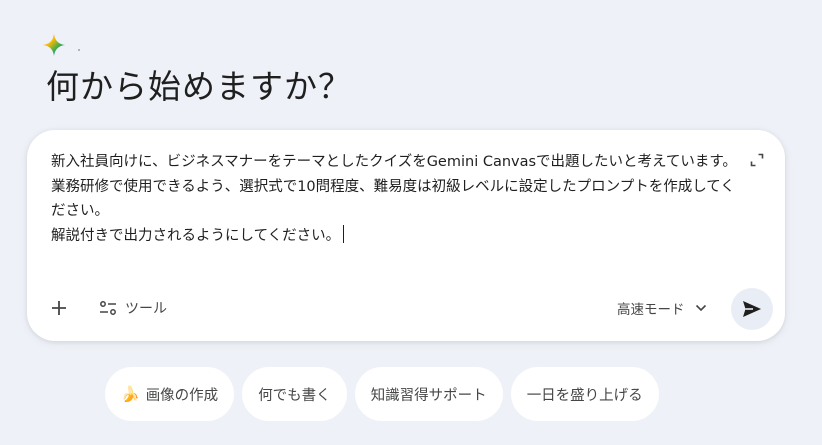  I want to click on chip-label: 一日を盛り上げる, so click(584, 395).